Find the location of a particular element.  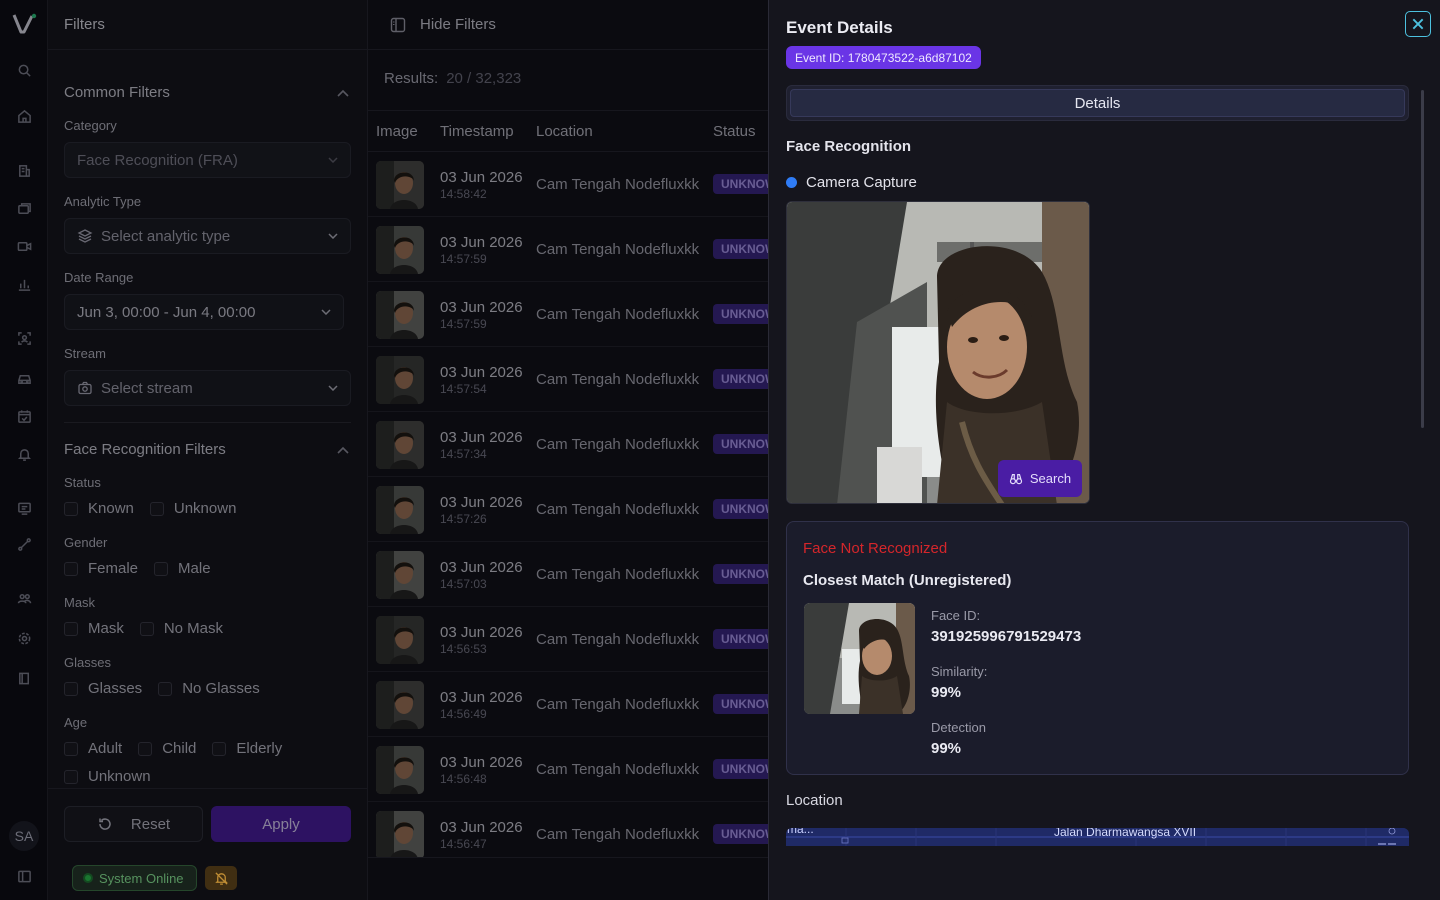

detail-tabs: Details is located at coordinates (1097, 103).